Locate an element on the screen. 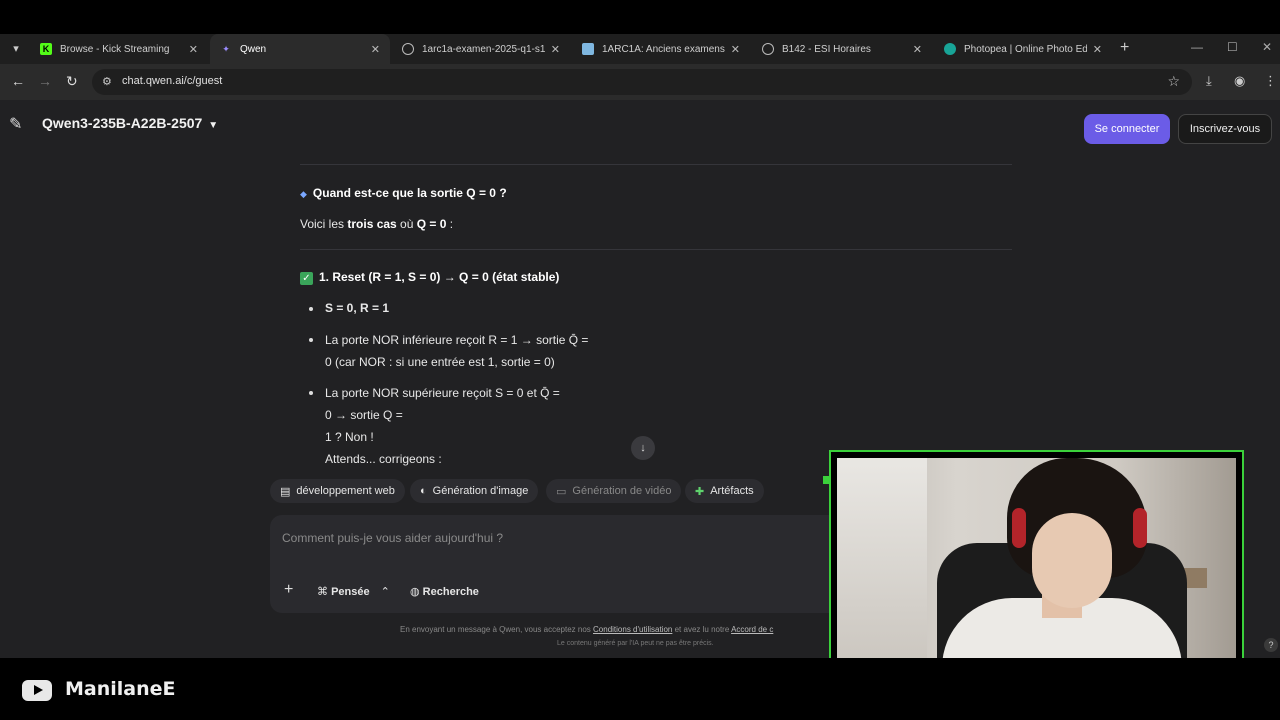 The width and height of the screenshot is (1280, 720). channel-name: ManilaneE is located at coordinates (120, 689).